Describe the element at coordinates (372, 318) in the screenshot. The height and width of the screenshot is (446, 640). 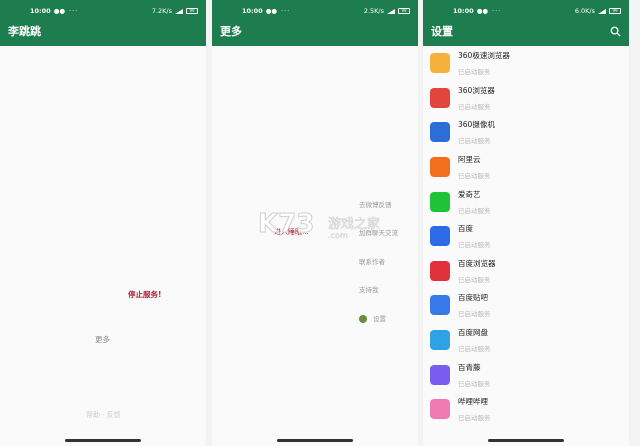
I see `menu-item-settings: 设置` at that location.